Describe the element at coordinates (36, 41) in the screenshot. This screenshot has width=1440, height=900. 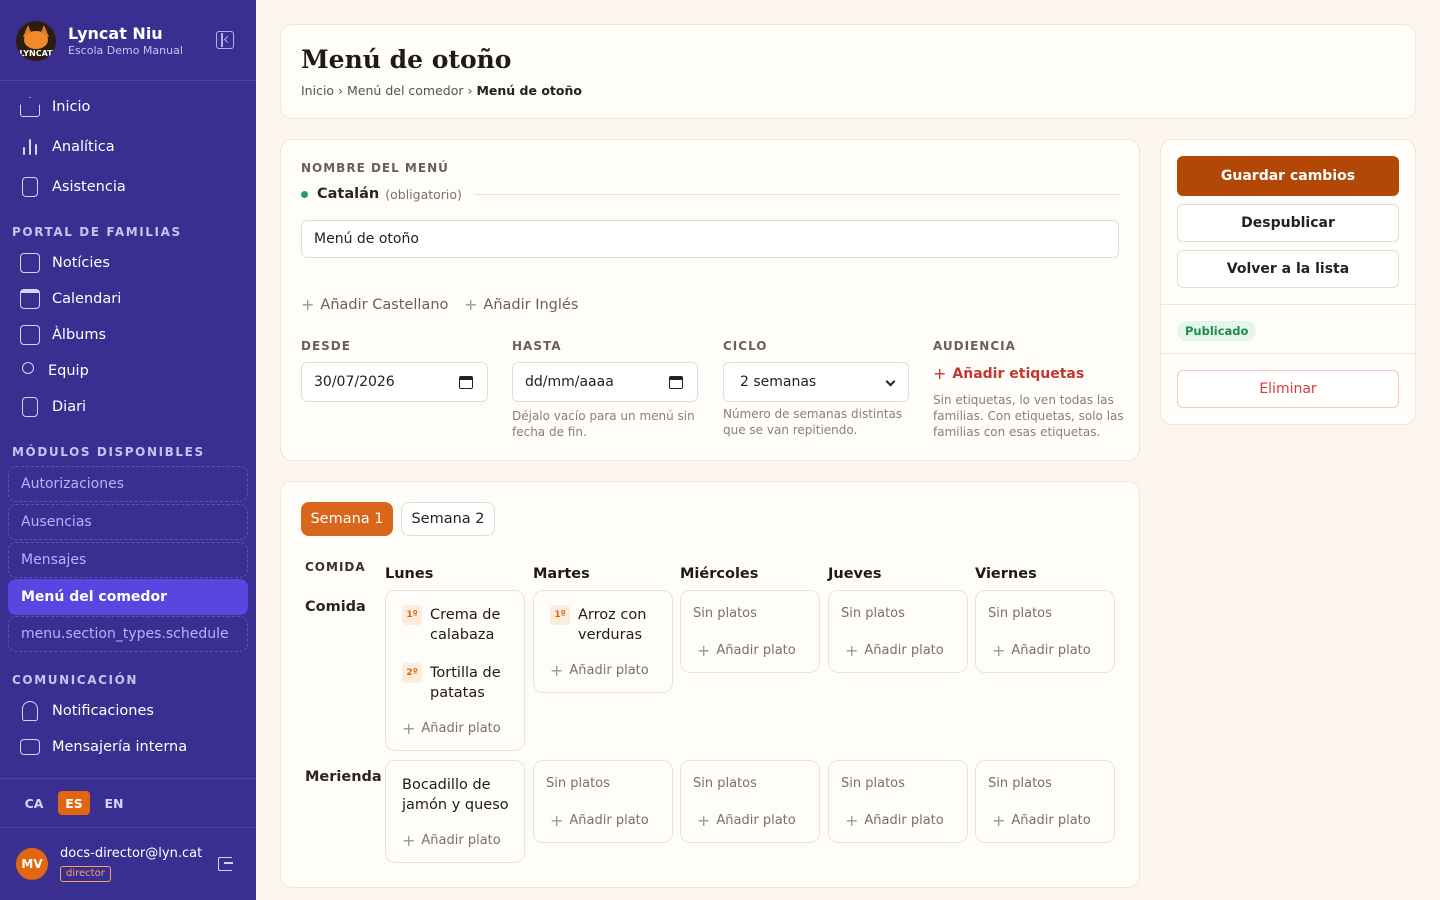
I see `lyncat-logo: LYNCAT` at that location.